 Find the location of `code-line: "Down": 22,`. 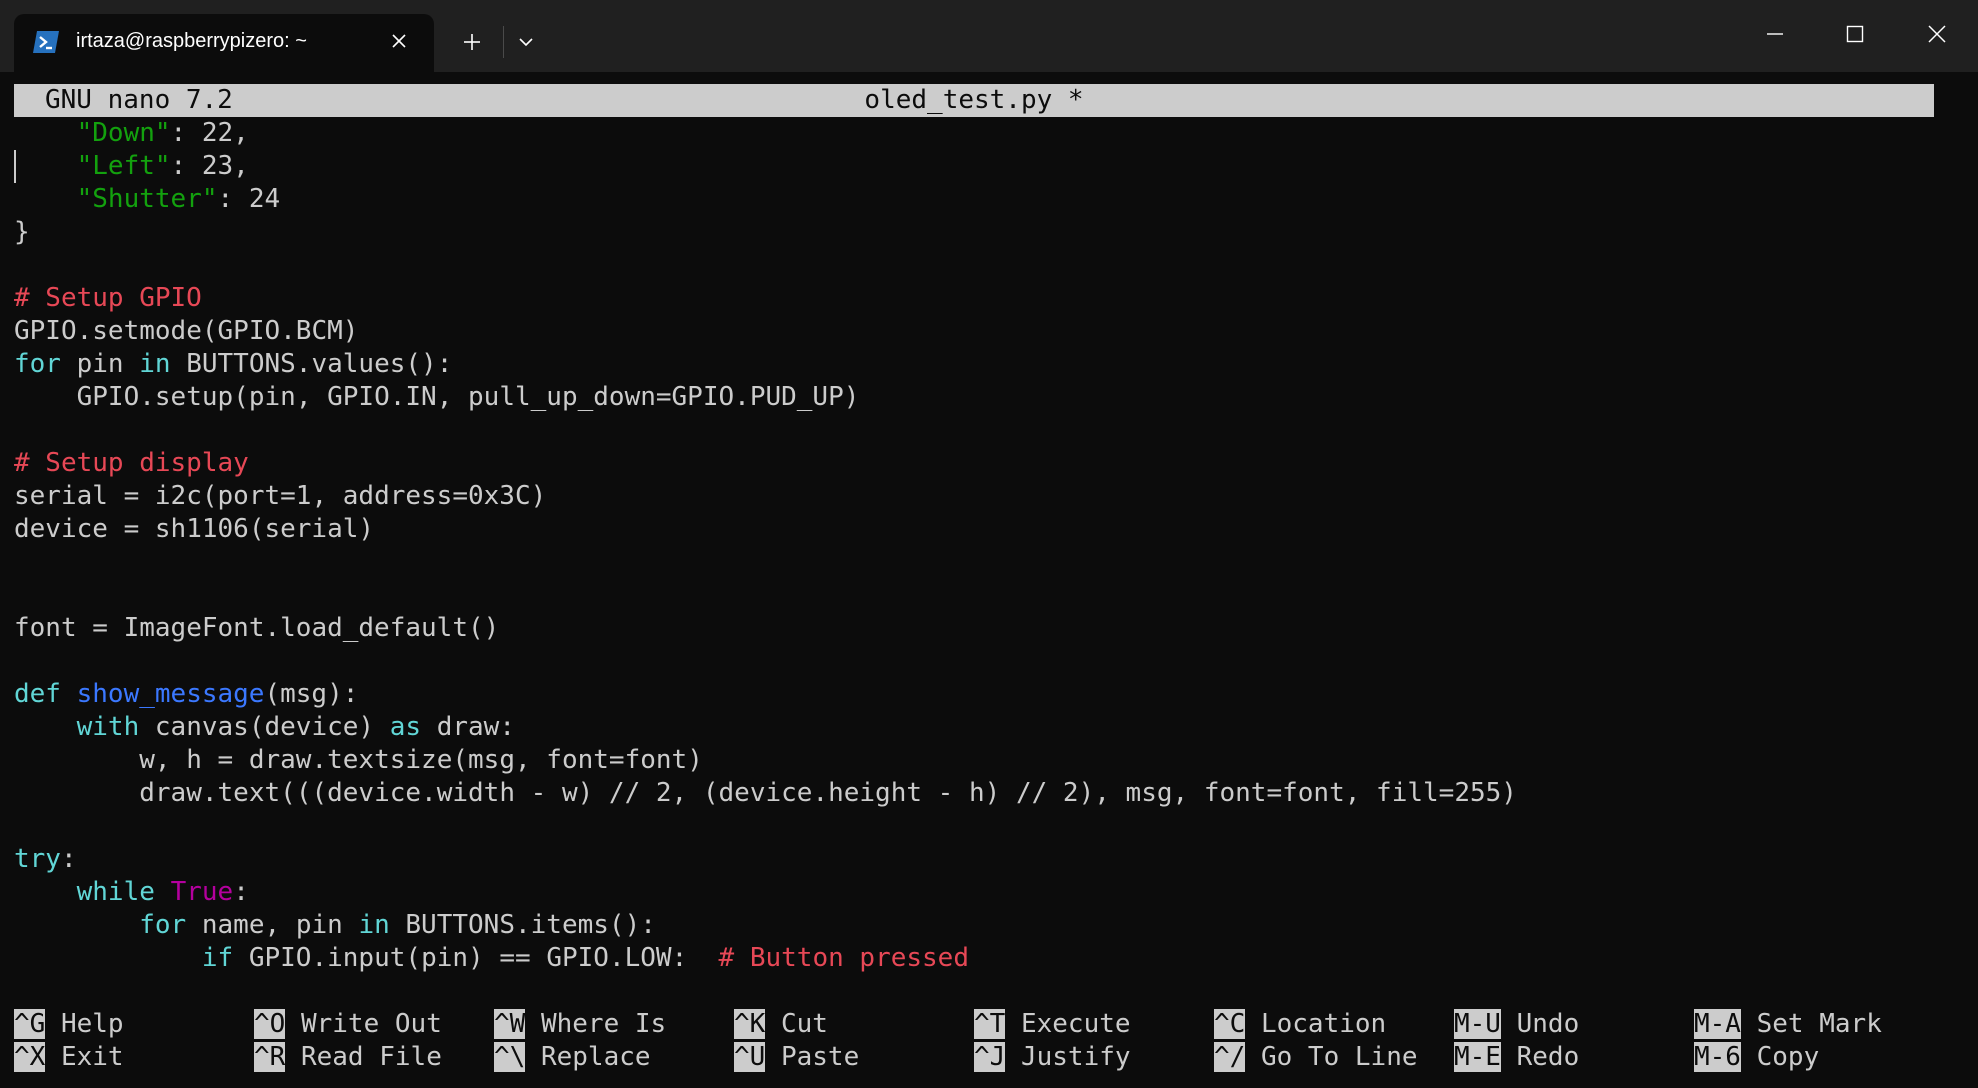

code-line: "Down": 22, is located at coordinates (974, 133).